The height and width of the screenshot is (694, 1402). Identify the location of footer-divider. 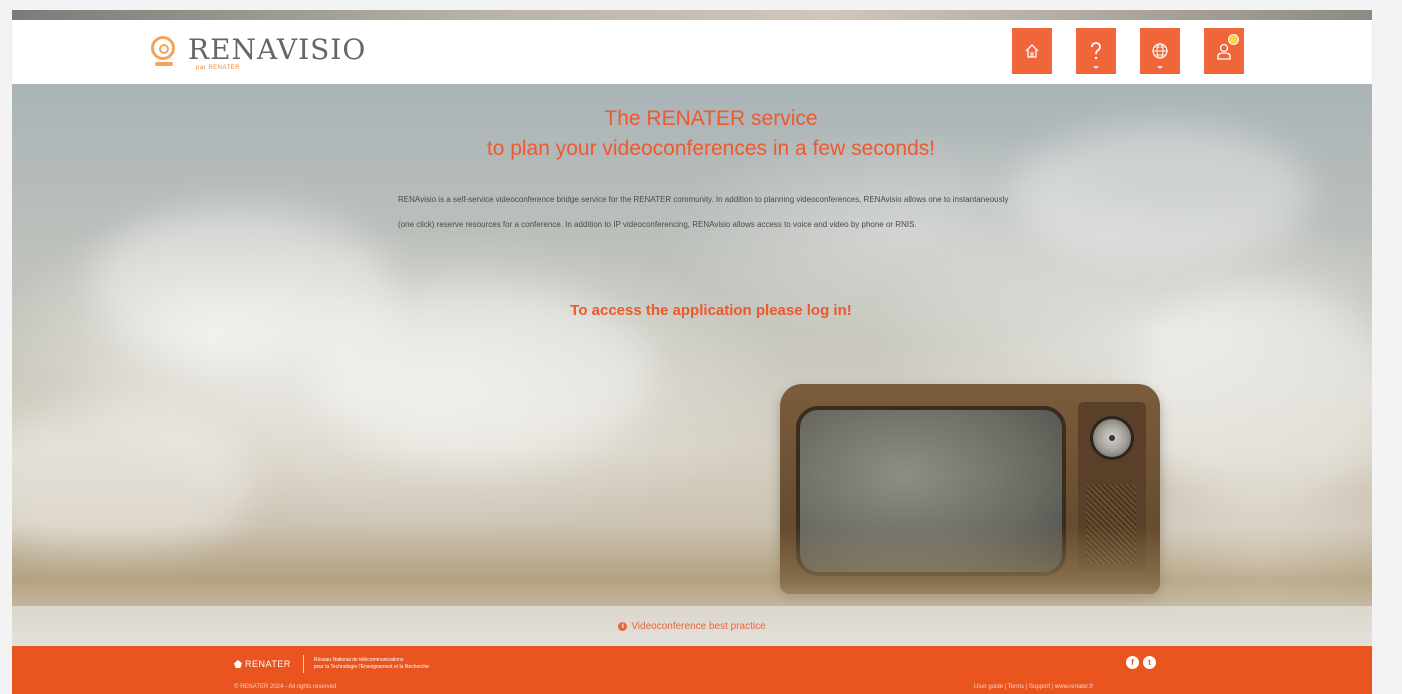
(303, 664).